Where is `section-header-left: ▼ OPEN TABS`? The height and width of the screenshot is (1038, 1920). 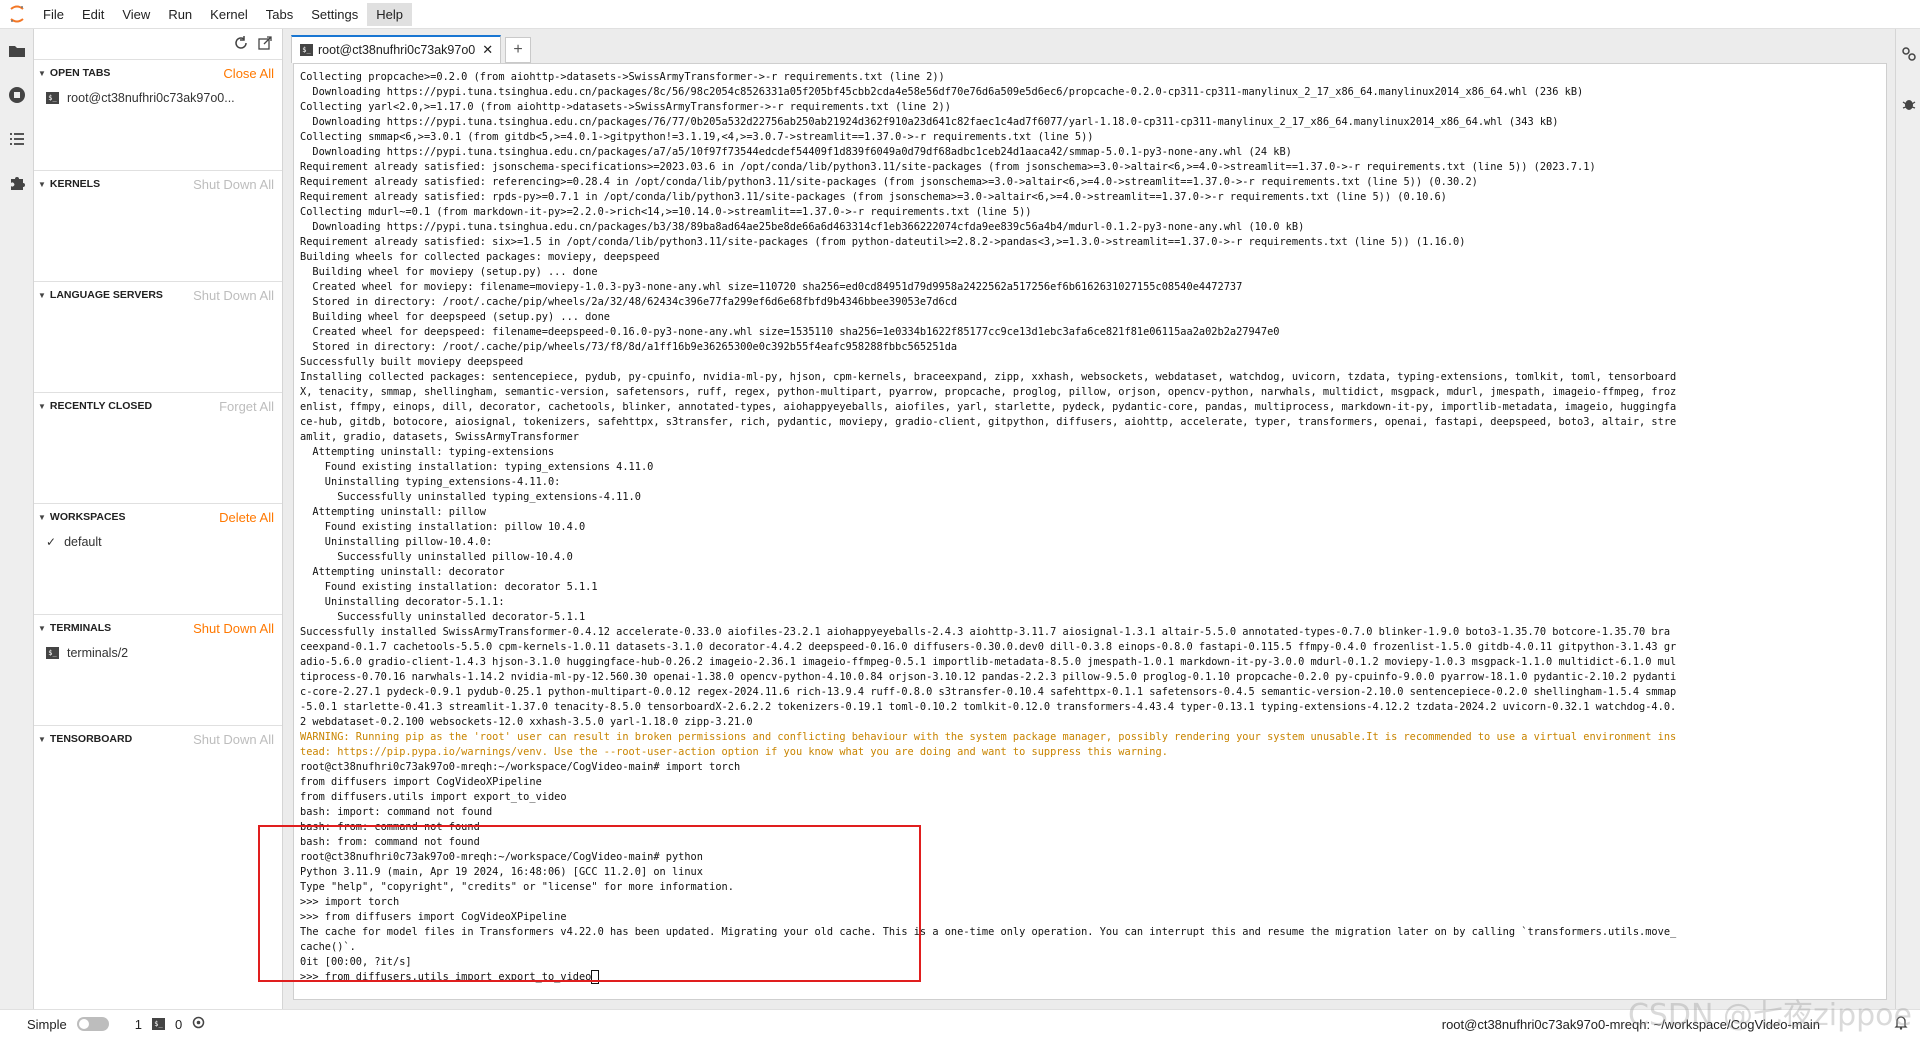
section-header-left: ▼ OPEN TABS is located at coordinates (74, 73).